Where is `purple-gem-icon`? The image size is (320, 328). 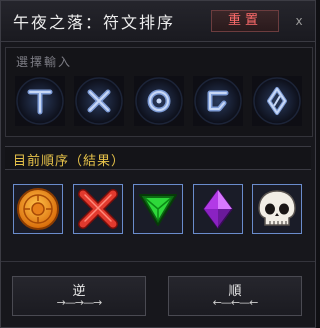 purple-gem-icon is located at coordinates (218, 209).